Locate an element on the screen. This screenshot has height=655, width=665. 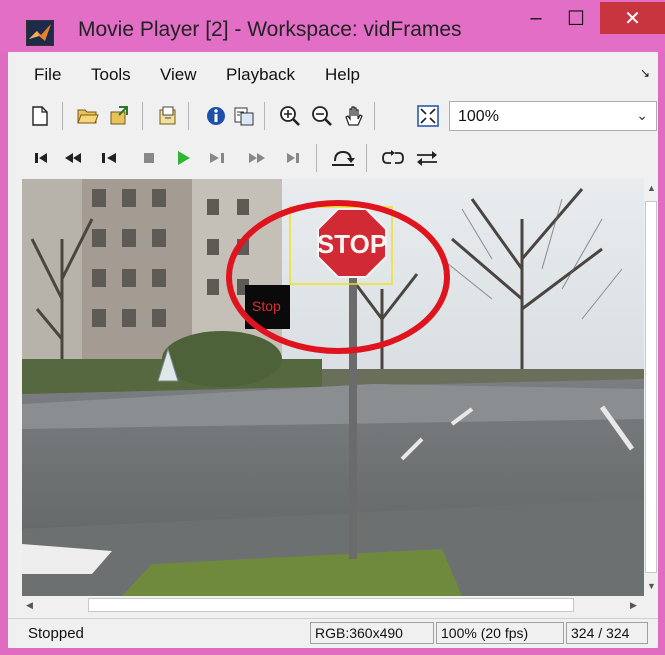
zoom-in-icon is located at coordinates (290, 116).